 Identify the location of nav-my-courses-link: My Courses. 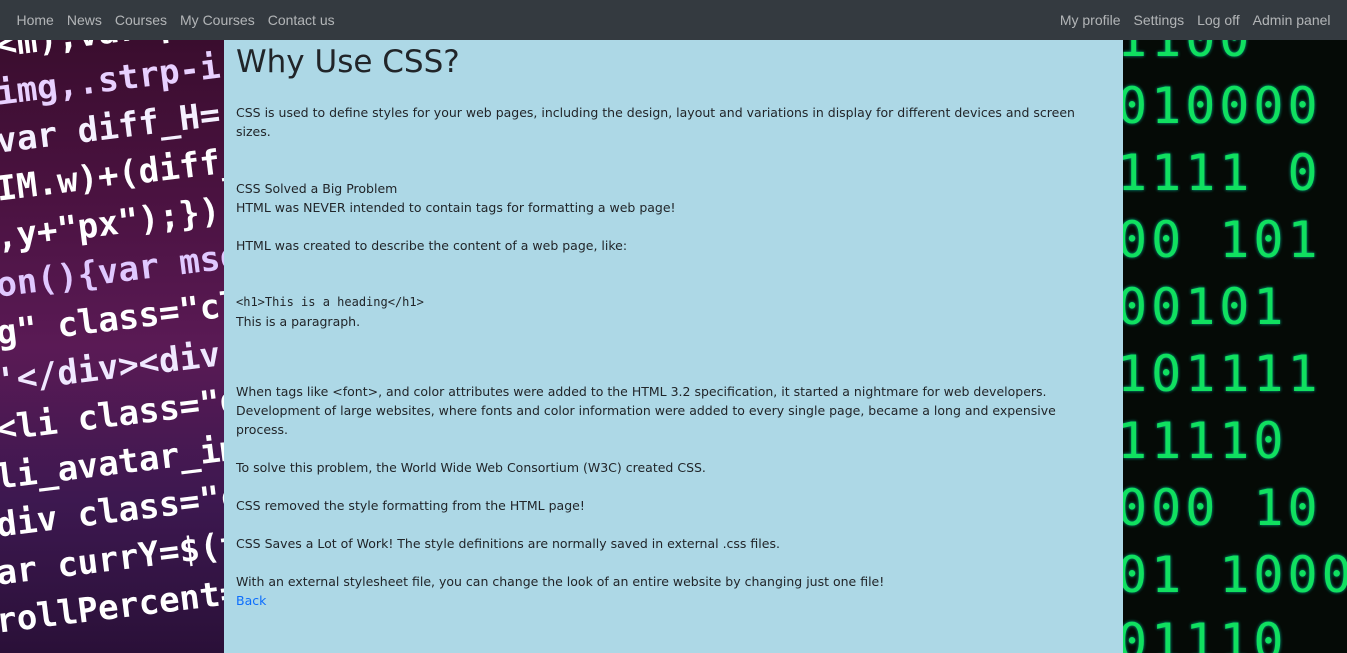
(218, 20).